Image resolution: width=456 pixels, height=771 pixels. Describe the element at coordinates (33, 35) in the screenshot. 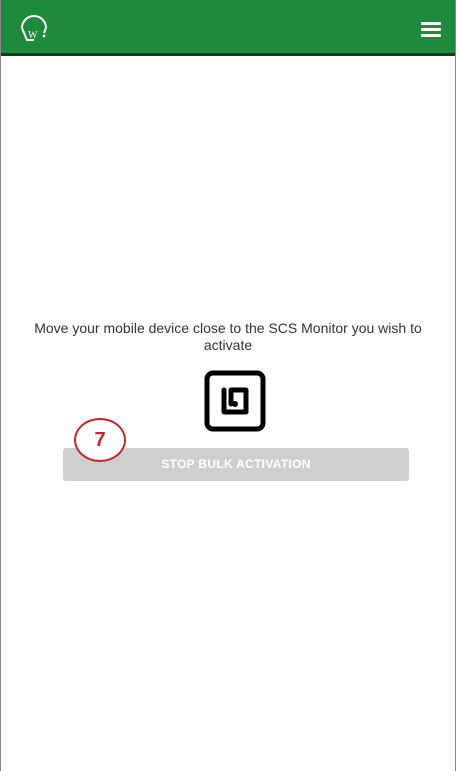

I see `svg-text: W` at that location.